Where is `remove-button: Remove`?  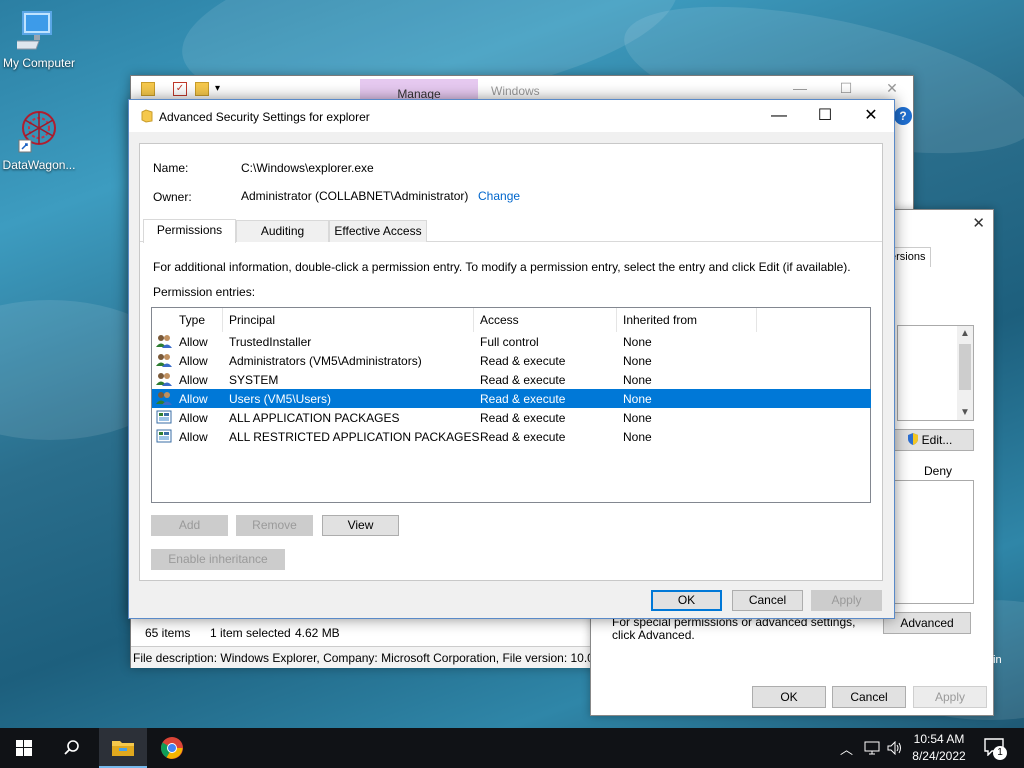
remove-button: Remove is located at coordinates (274, 525).